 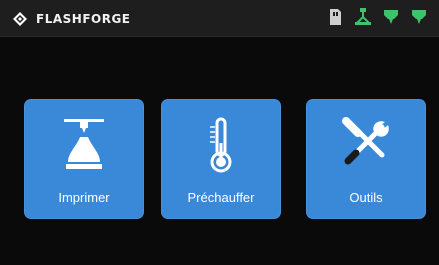 I want to click on tools-button: Outils, so click(x=366, y=159).